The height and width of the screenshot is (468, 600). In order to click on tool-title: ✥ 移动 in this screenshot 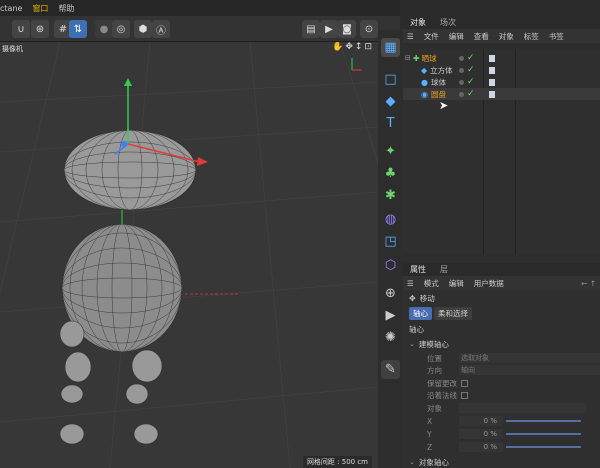, I will do `click(501, 298)`.